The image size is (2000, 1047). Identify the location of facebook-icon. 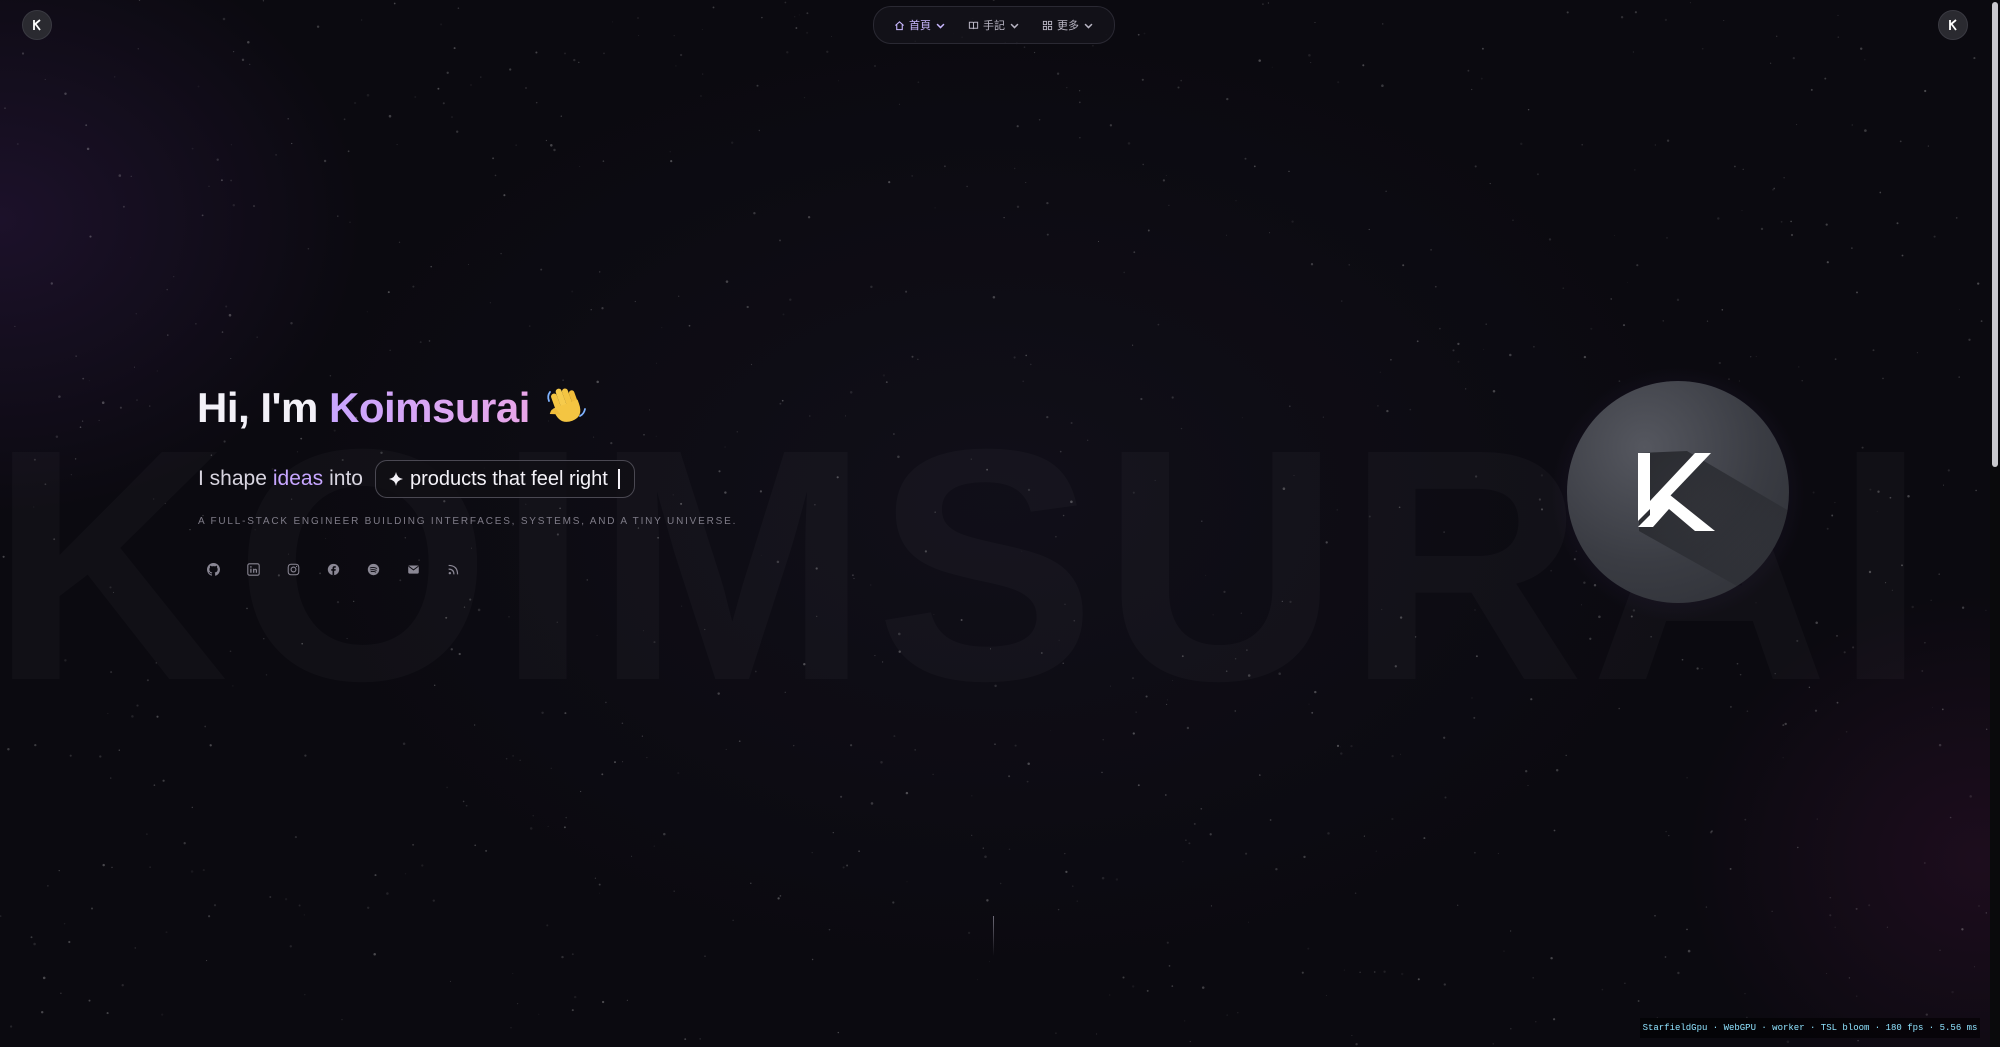
(333, 569).